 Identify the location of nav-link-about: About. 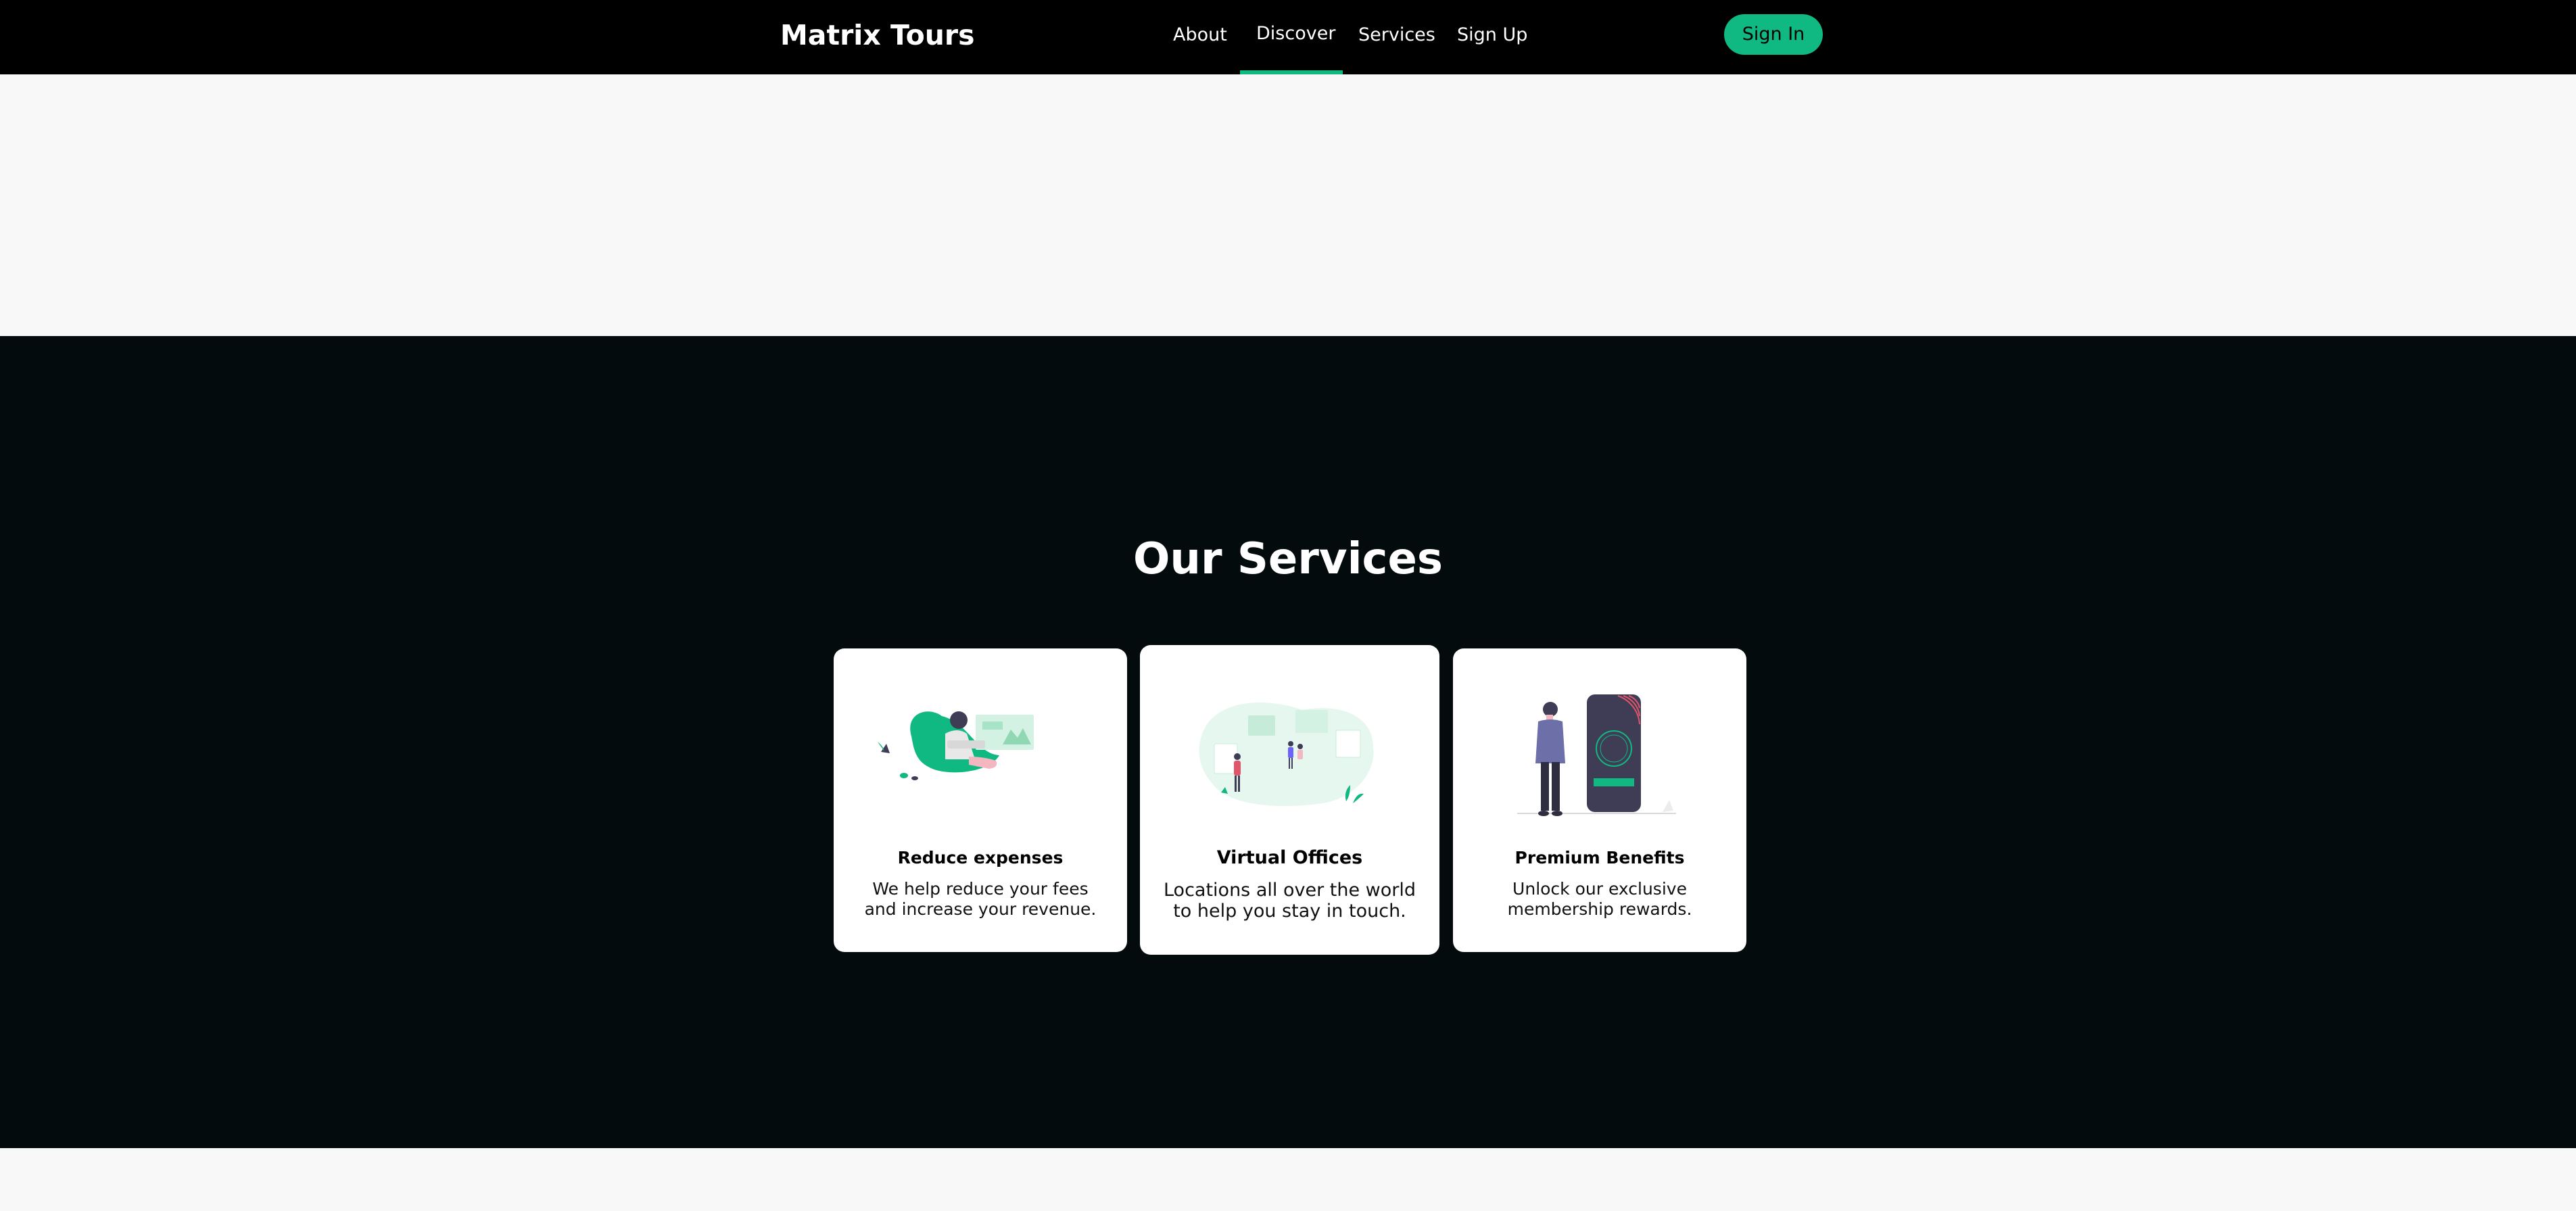
(1200, 35).